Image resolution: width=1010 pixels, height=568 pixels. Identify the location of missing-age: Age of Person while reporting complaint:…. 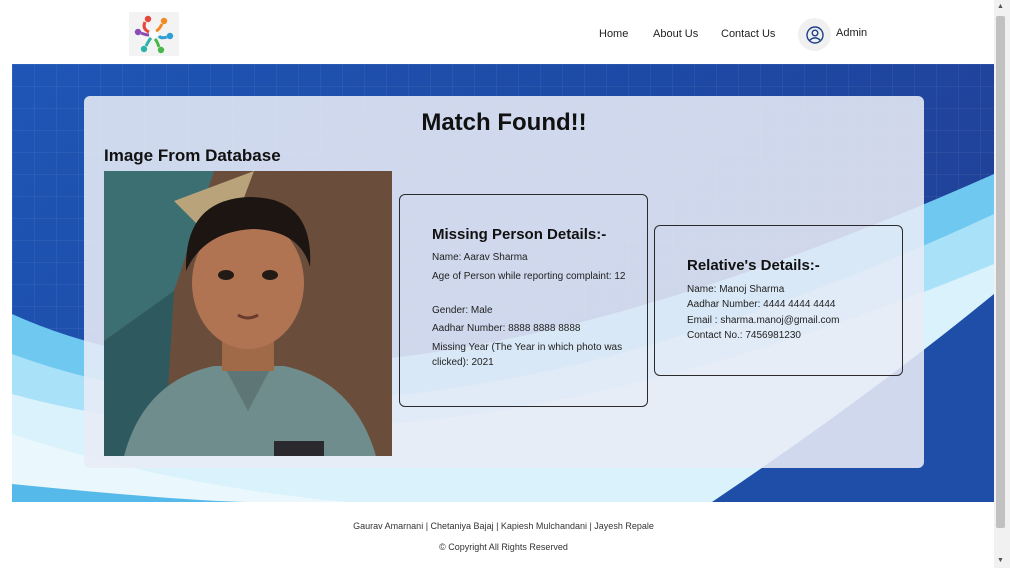
(529, 276).